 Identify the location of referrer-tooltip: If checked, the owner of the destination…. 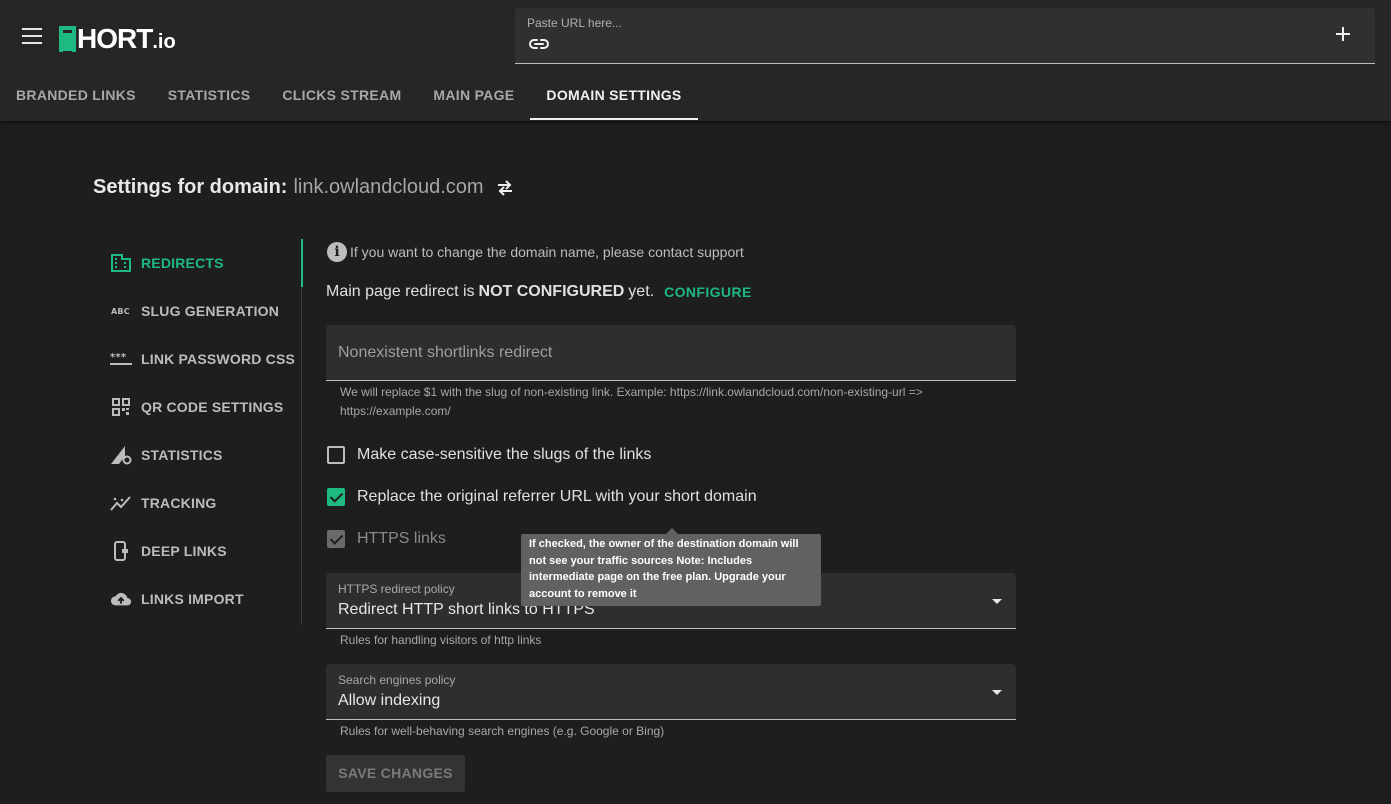
(671, 567).